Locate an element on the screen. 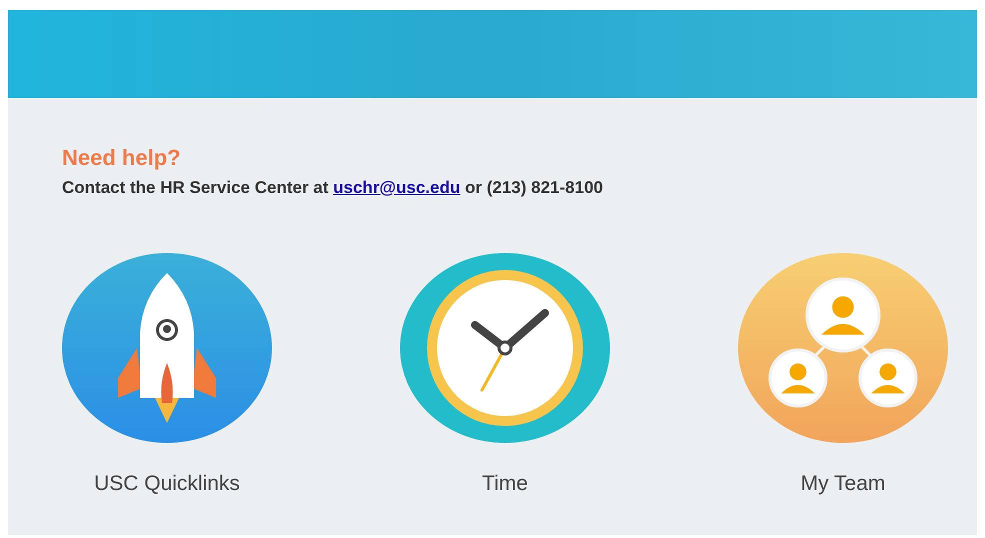  app-tile: Time is located at coordinates (505, 376).